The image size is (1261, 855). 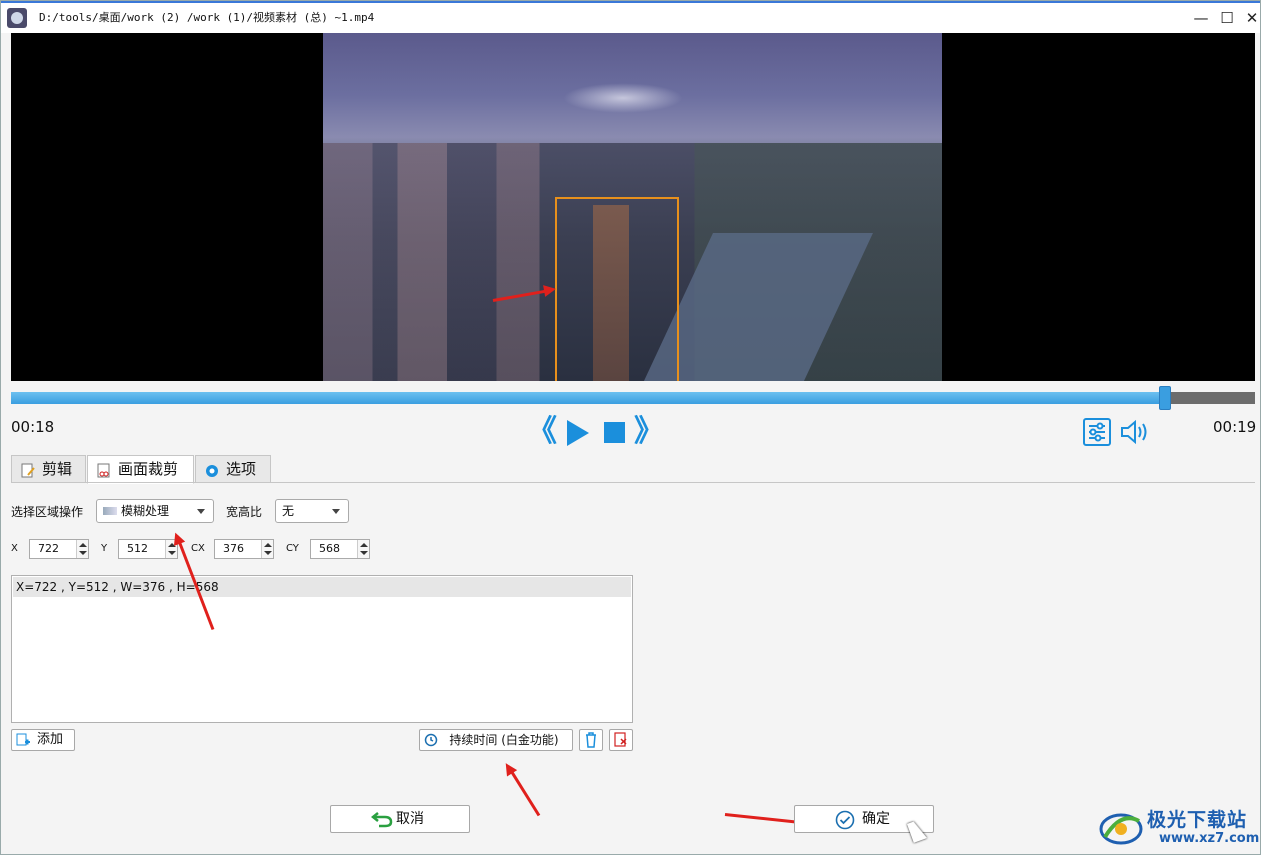 What do you see at coordinates (381, 823) in the screenshot?
I see `undo-icon` at bounding box center [381, 823].